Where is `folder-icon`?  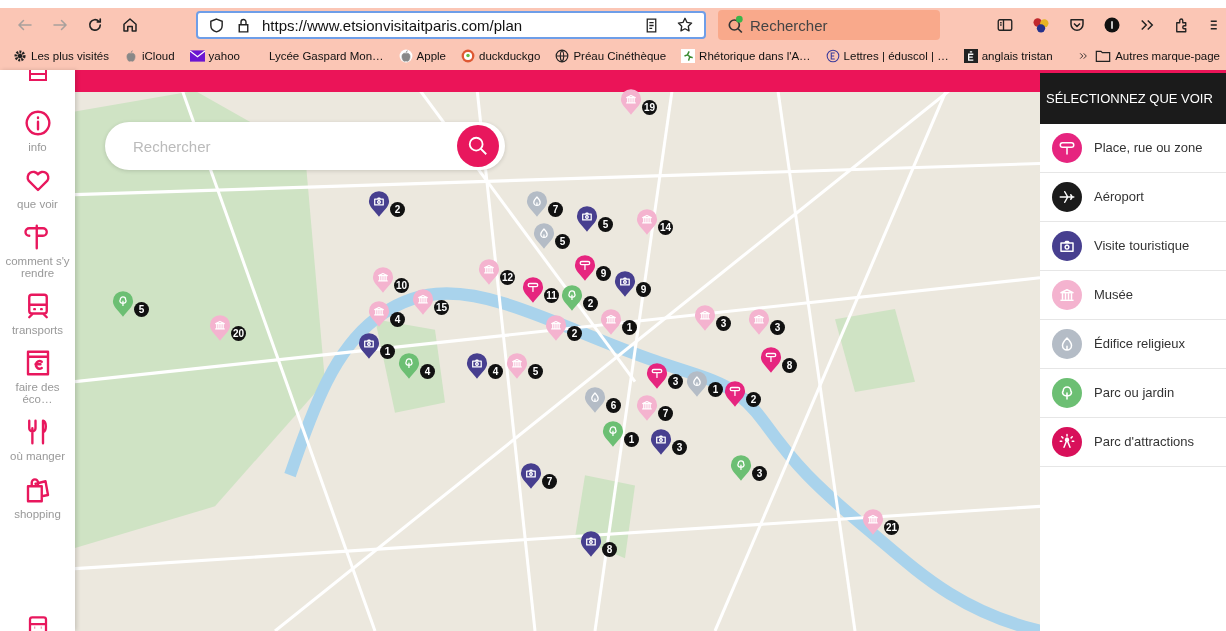
folder-icon is located at coordinates (1103, 56).